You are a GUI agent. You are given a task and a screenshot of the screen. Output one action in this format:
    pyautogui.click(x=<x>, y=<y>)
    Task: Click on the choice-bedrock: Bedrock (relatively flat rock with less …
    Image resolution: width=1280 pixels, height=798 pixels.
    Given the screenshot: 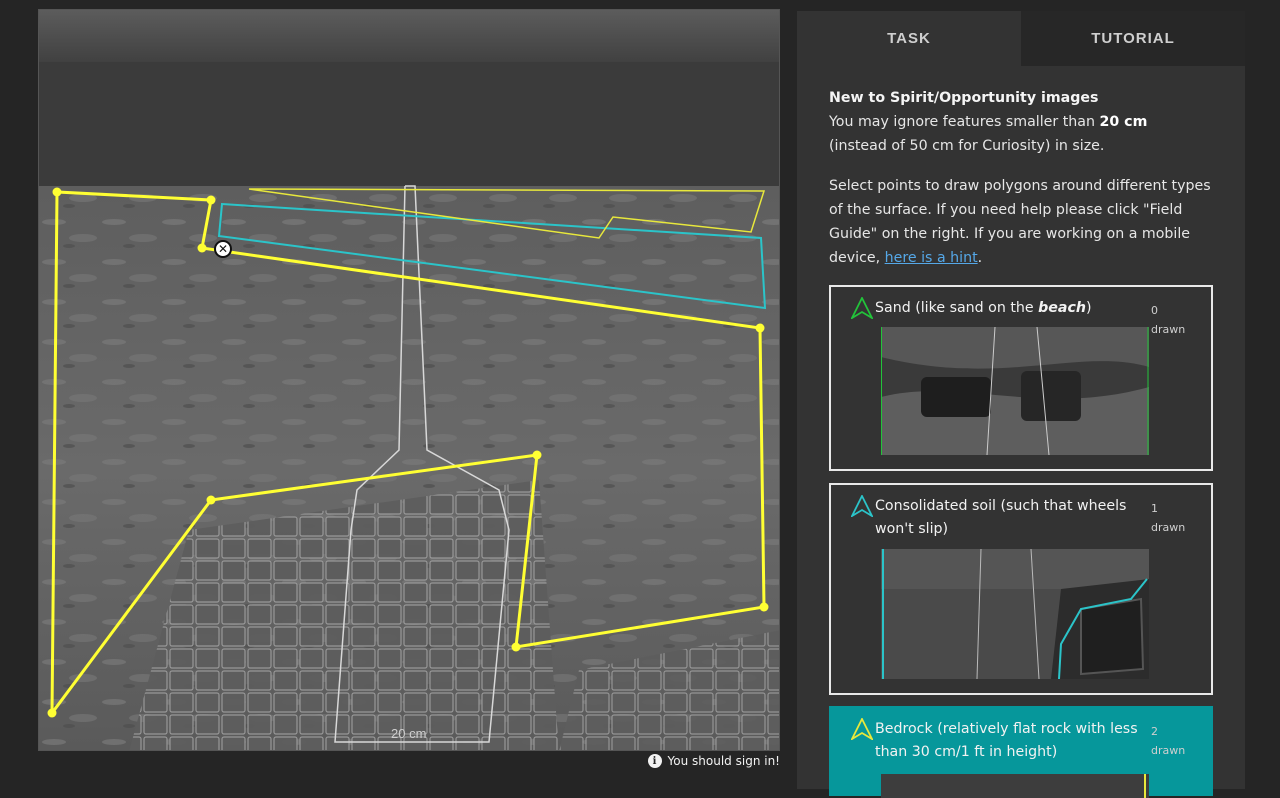 What is the action you would take?
    pyautogui.click(x=1021, y=752)
    